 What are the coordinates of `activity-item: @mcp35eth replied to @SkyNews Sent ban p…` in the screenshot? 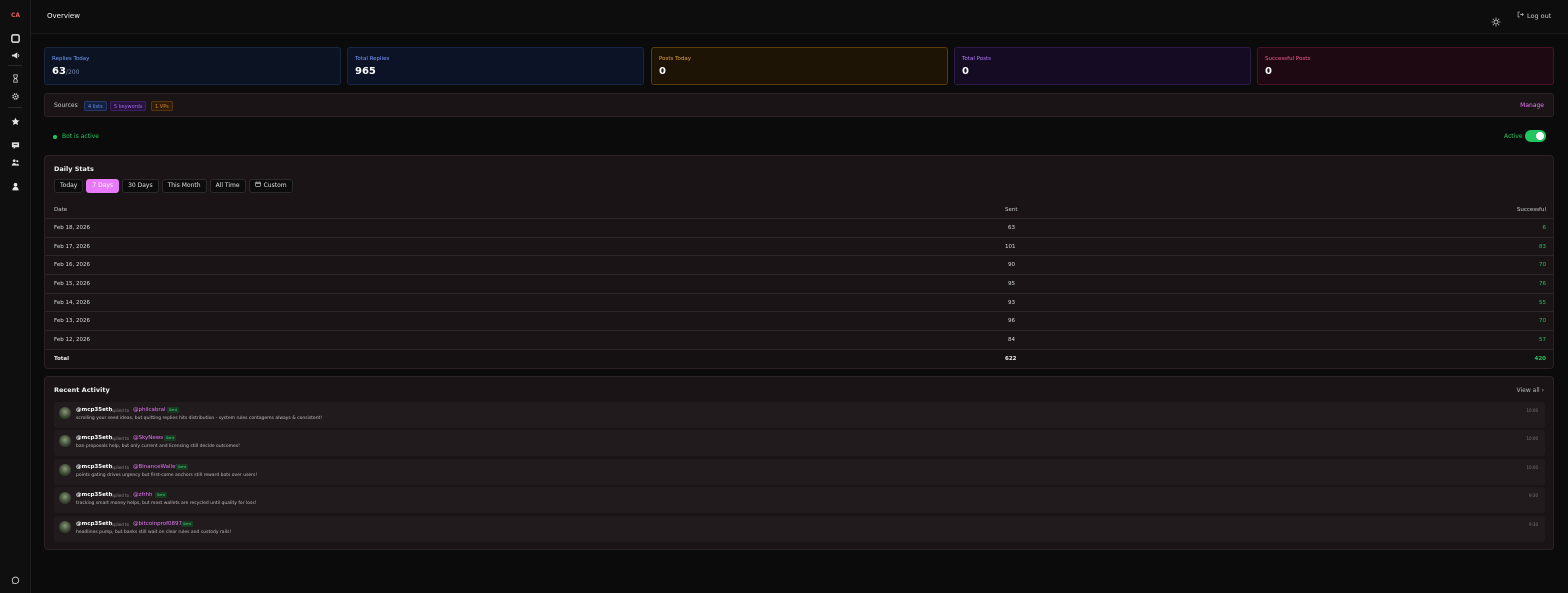 It's located at (799, 443).